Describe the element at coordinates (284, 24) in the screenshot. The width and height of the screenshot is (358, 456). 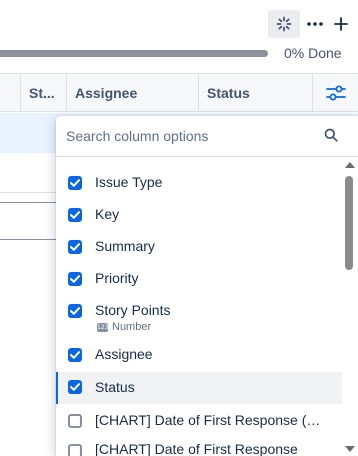
I see `loading-sparkle-icon` at that location.